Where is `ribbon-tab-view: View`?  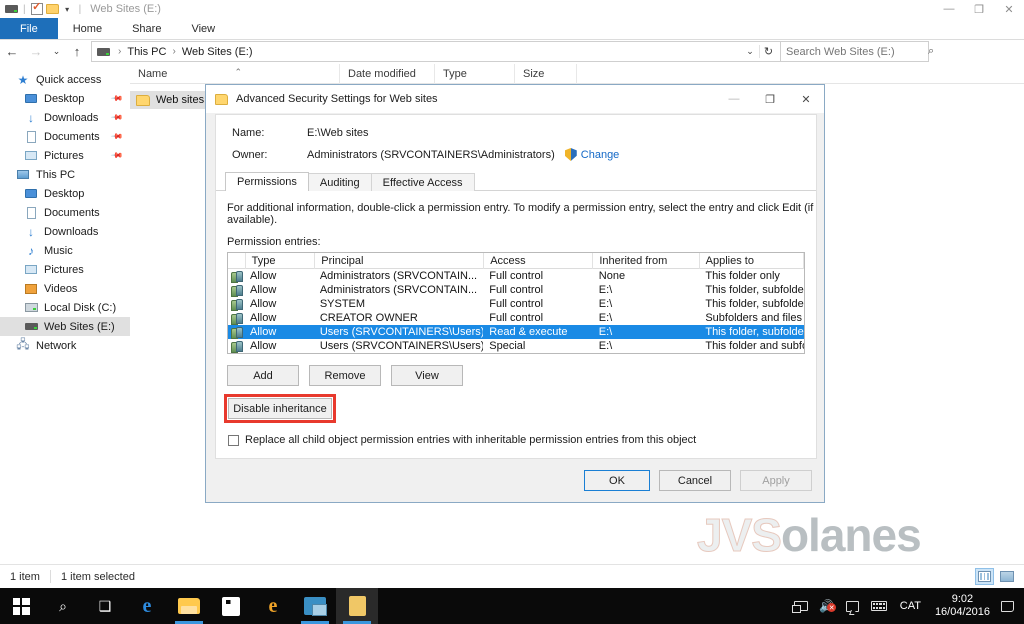
ribbon-tab-view: View is located at coordinates (203, 28).